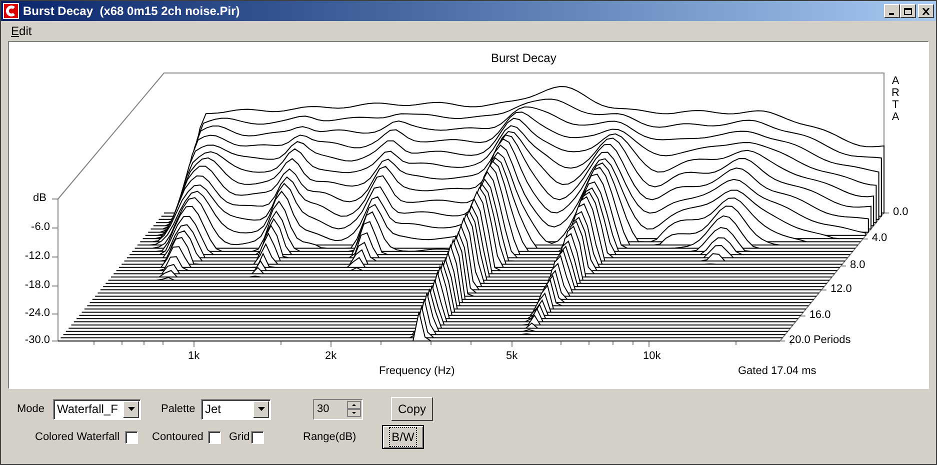 The width and height of the screenshot is (937, 465). I want to click on spin-box: 30, so click(338, 409).